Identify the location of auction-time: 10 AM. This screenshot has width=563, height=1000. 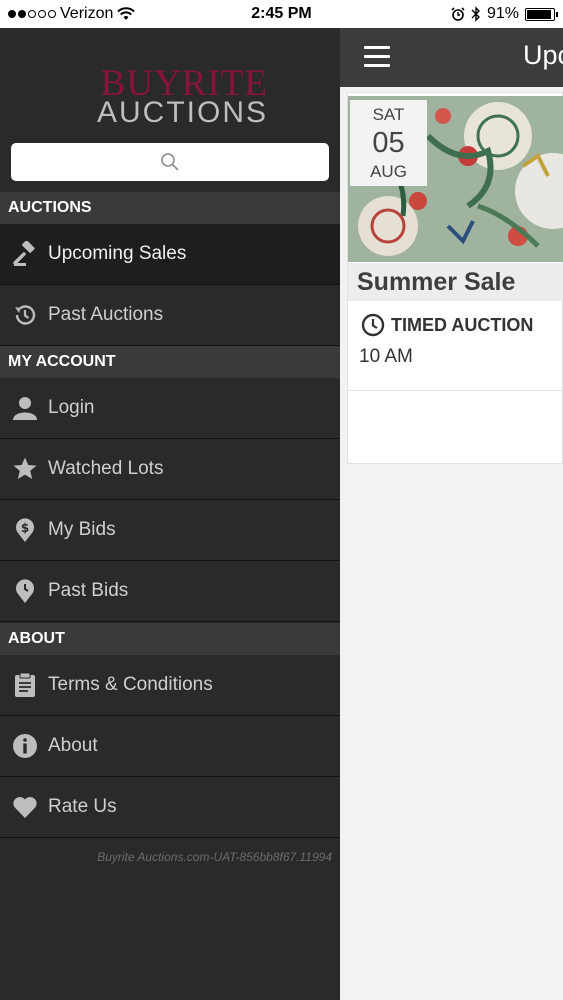
(386, 356).